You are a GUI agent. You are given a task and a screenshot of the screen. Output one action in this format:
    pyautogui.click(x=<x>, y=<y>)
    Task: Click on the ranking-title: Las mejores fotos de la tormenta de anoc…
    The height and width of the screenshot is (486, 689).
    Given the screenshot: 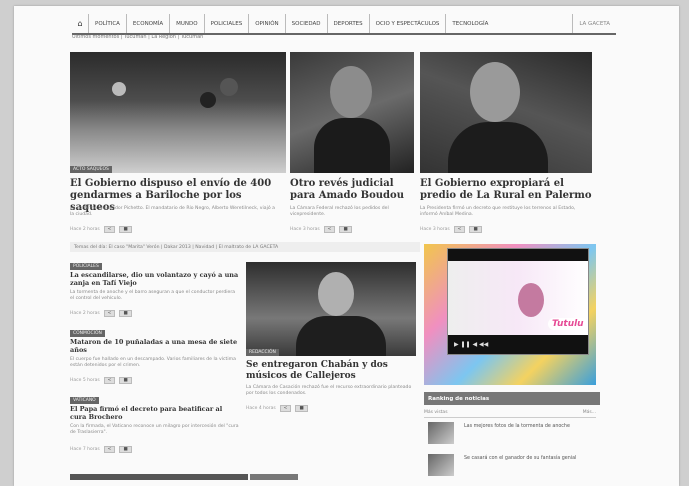 What is the action you would take?
    pyautogui.click(x=524, y=427)
    